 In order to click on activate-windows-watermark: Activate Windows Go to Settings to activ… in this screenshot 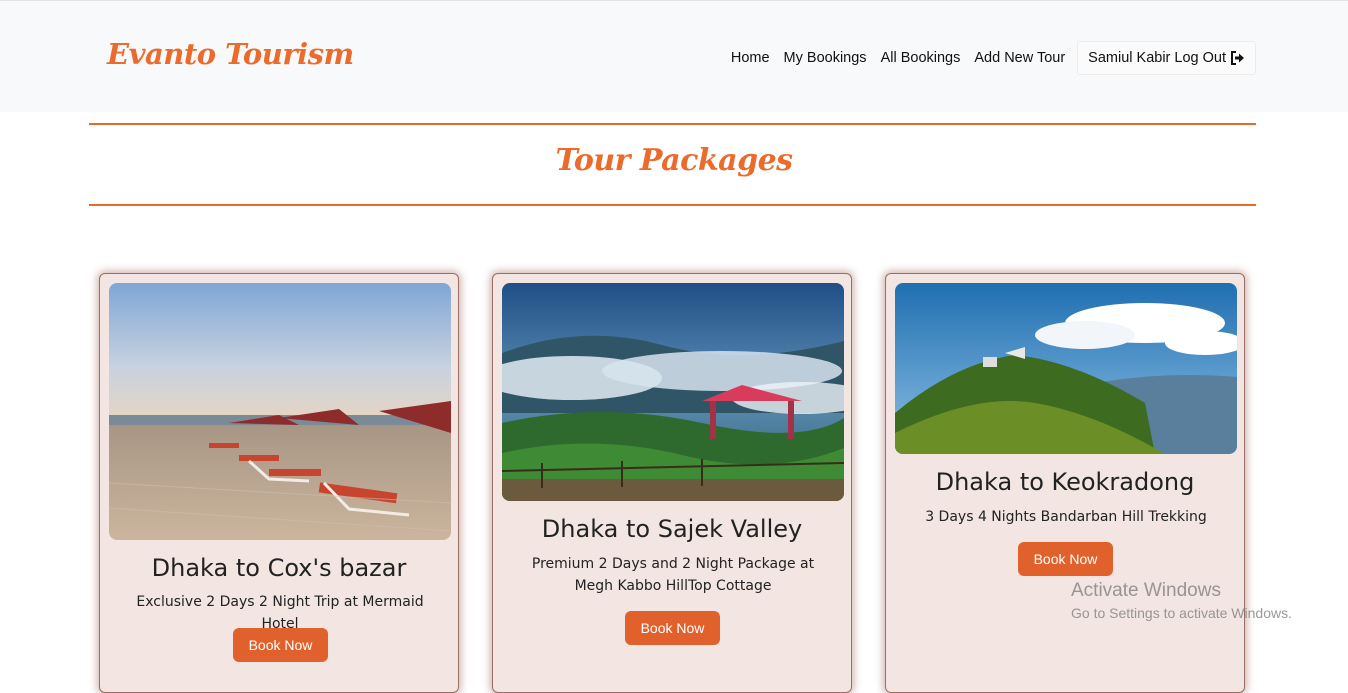, I will do `click(1181, 600)`.